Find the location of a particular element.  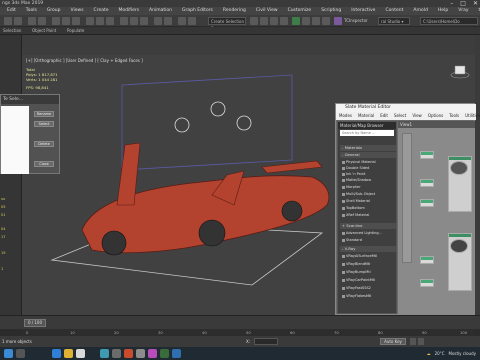

3ds-max-icon is located at coordinates (104, 353).